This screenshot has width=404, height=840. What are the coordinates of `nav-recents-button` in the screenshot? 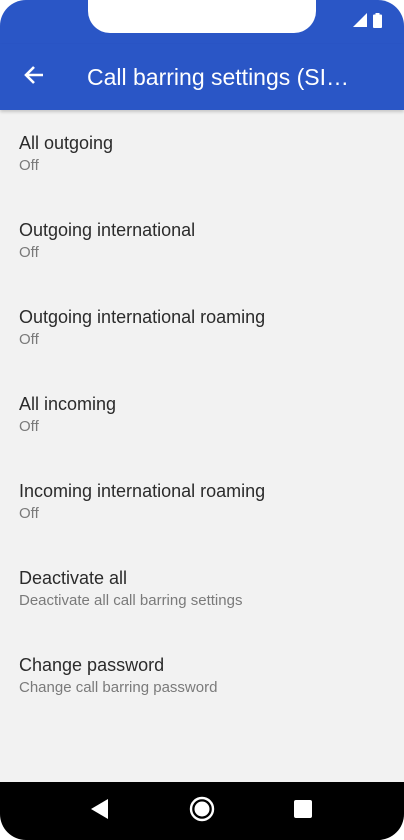 It's located at (303, 811).